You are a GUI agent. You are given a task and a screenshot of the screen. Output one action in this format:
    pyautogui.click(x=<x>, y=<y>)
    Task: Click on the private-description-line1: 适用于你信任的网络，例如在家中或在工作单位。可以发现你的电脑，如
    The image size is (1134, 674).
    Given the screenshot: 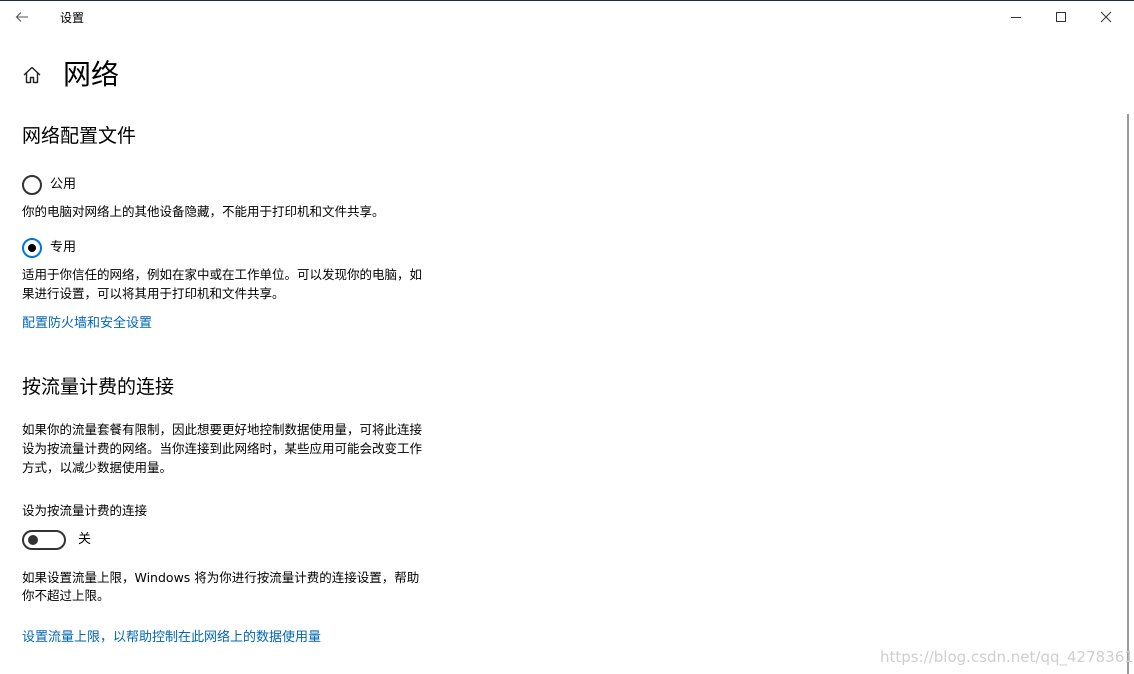 What is the action you would take?
    pyautogui.click(x=222, y=274)
    